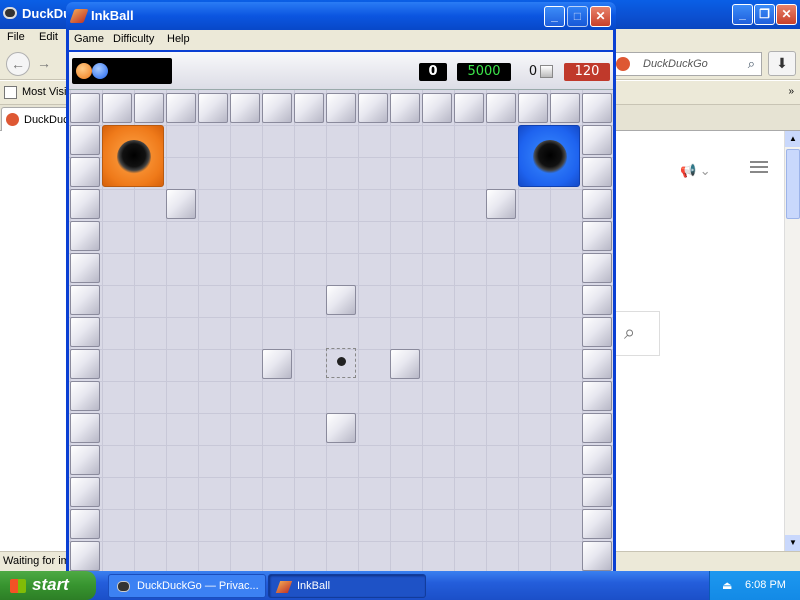 This screenshot has height=600, width=800. Describe the element at coordinates (675, 64) in the screenshot. I see `search-placeholder: DuckDuckGo` at that location.